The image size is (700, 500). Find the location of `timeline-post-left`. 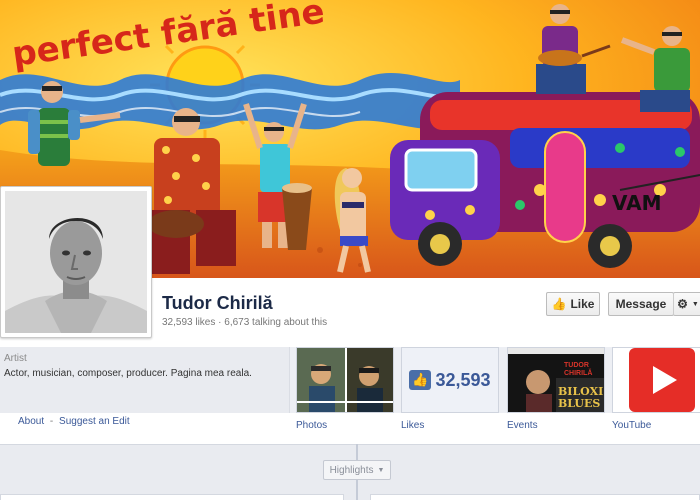

timeline-post-left is located at coordinates (172, 497).